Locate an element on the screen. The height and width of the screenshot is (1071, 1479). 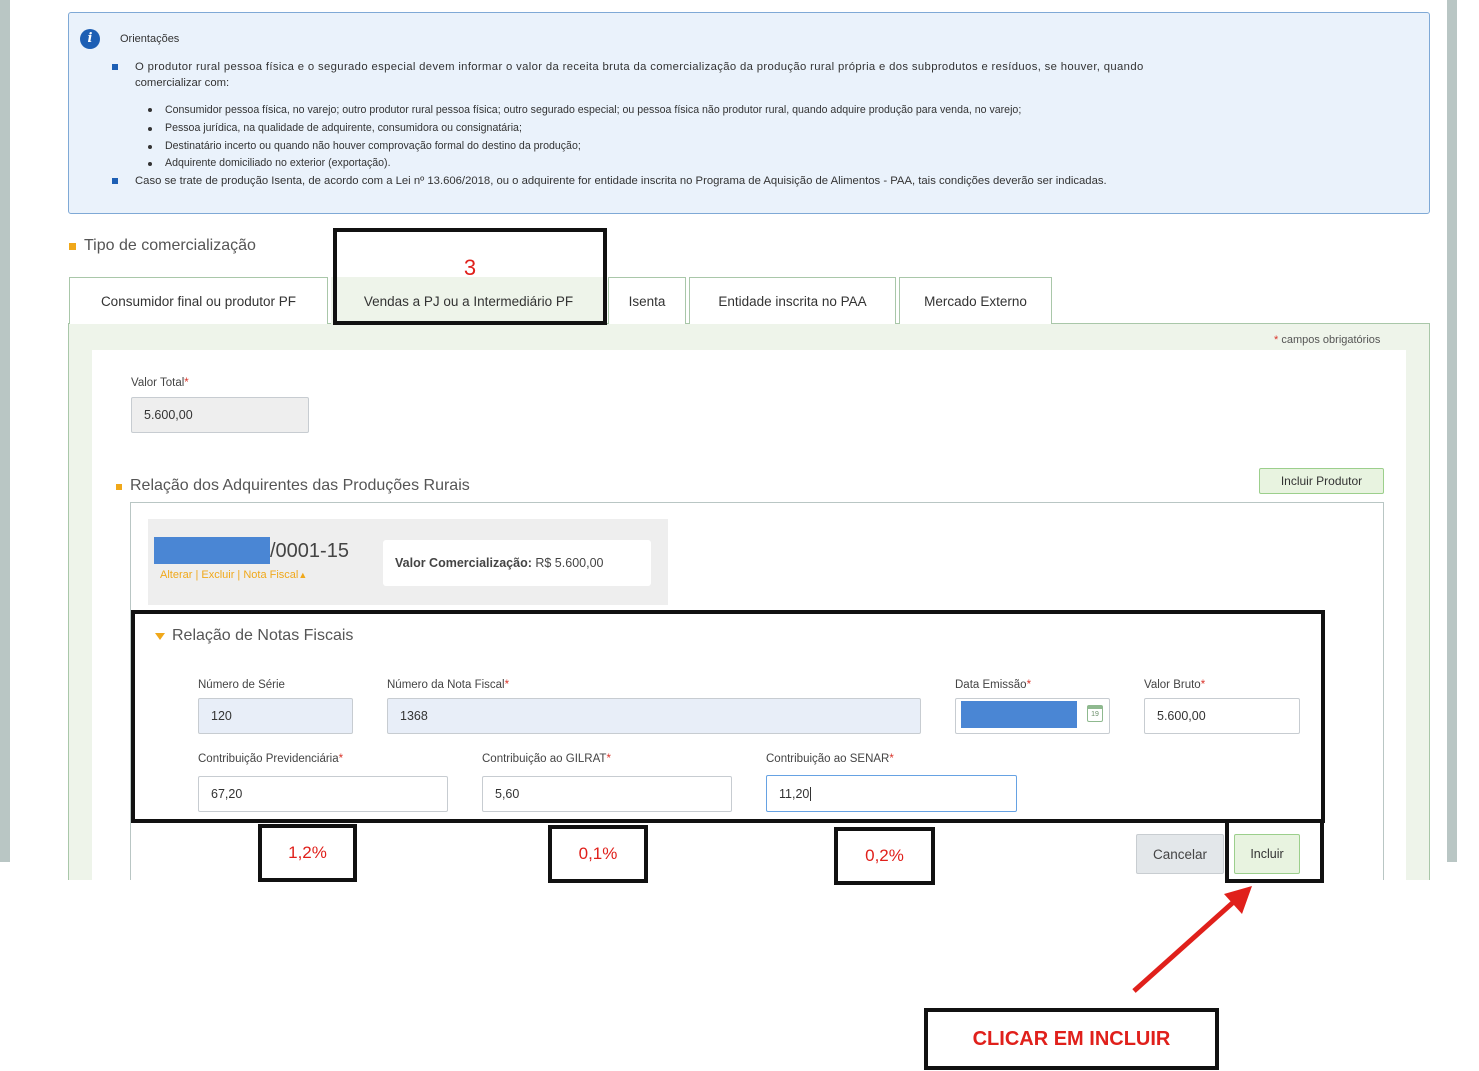
page-left-border is located at coordinates (5, 431).